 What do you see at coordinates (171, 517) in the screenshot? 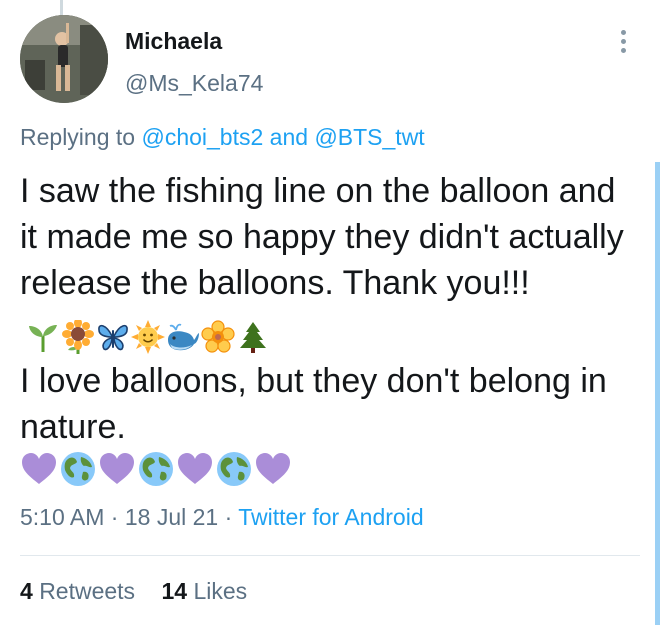
I see `tweet-date: 18 Jul 21` at bounding box center [171, 517].